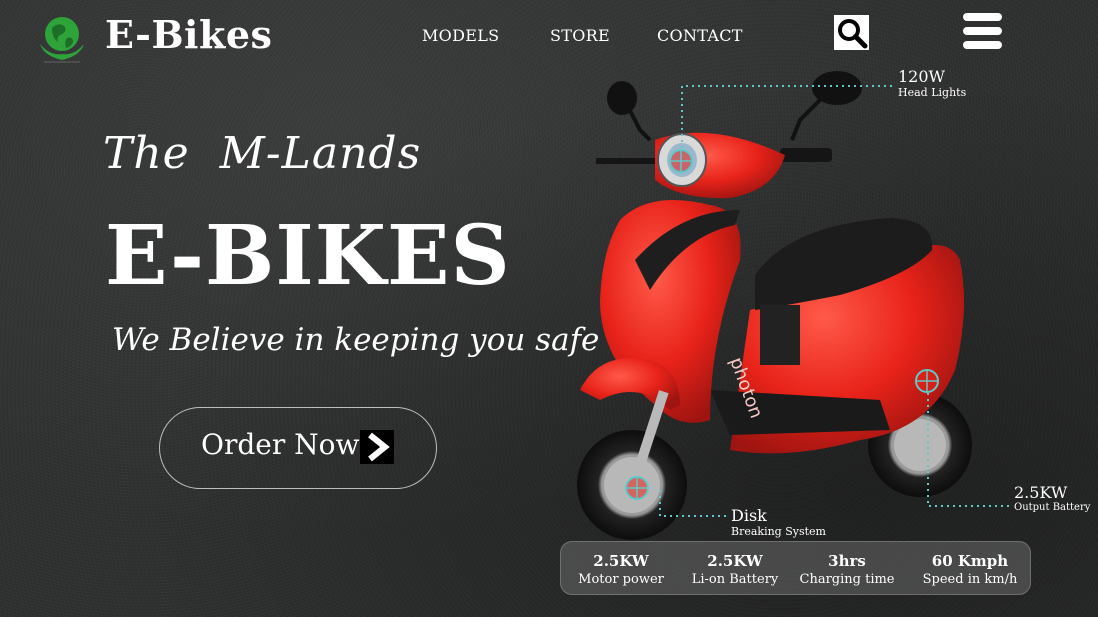 This screenshot has width=1098, height=617. Describe the element at coordinates (970, 579) in the screenshot. I see `spec-label: Speed in km/h` at that location.